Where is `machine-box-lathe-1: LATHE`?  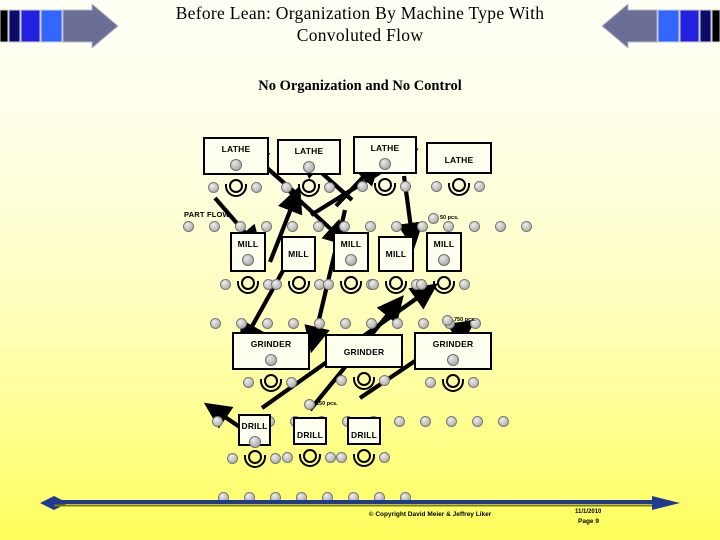 machine-box-lathe-1: LATHE is located at coordinates (236, 156).